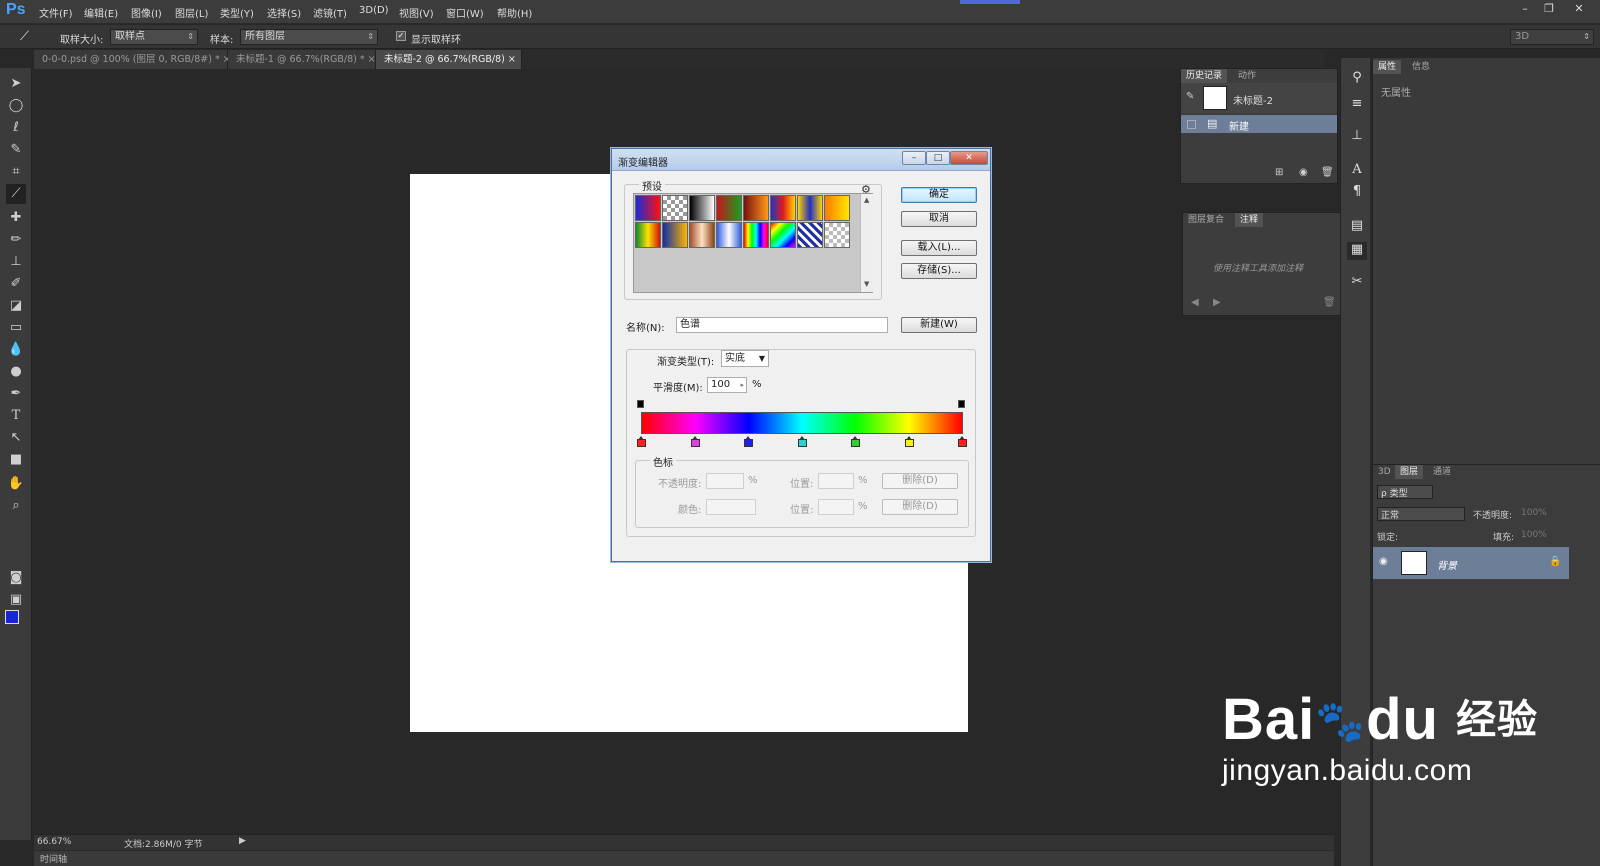 Image resolution: width=1600 pixels, height=866 pixels. What do you see at coordinates (16, 84) in the screenshot?
I see `move-tool-icon: ➤` at bounding box center [16, 84].